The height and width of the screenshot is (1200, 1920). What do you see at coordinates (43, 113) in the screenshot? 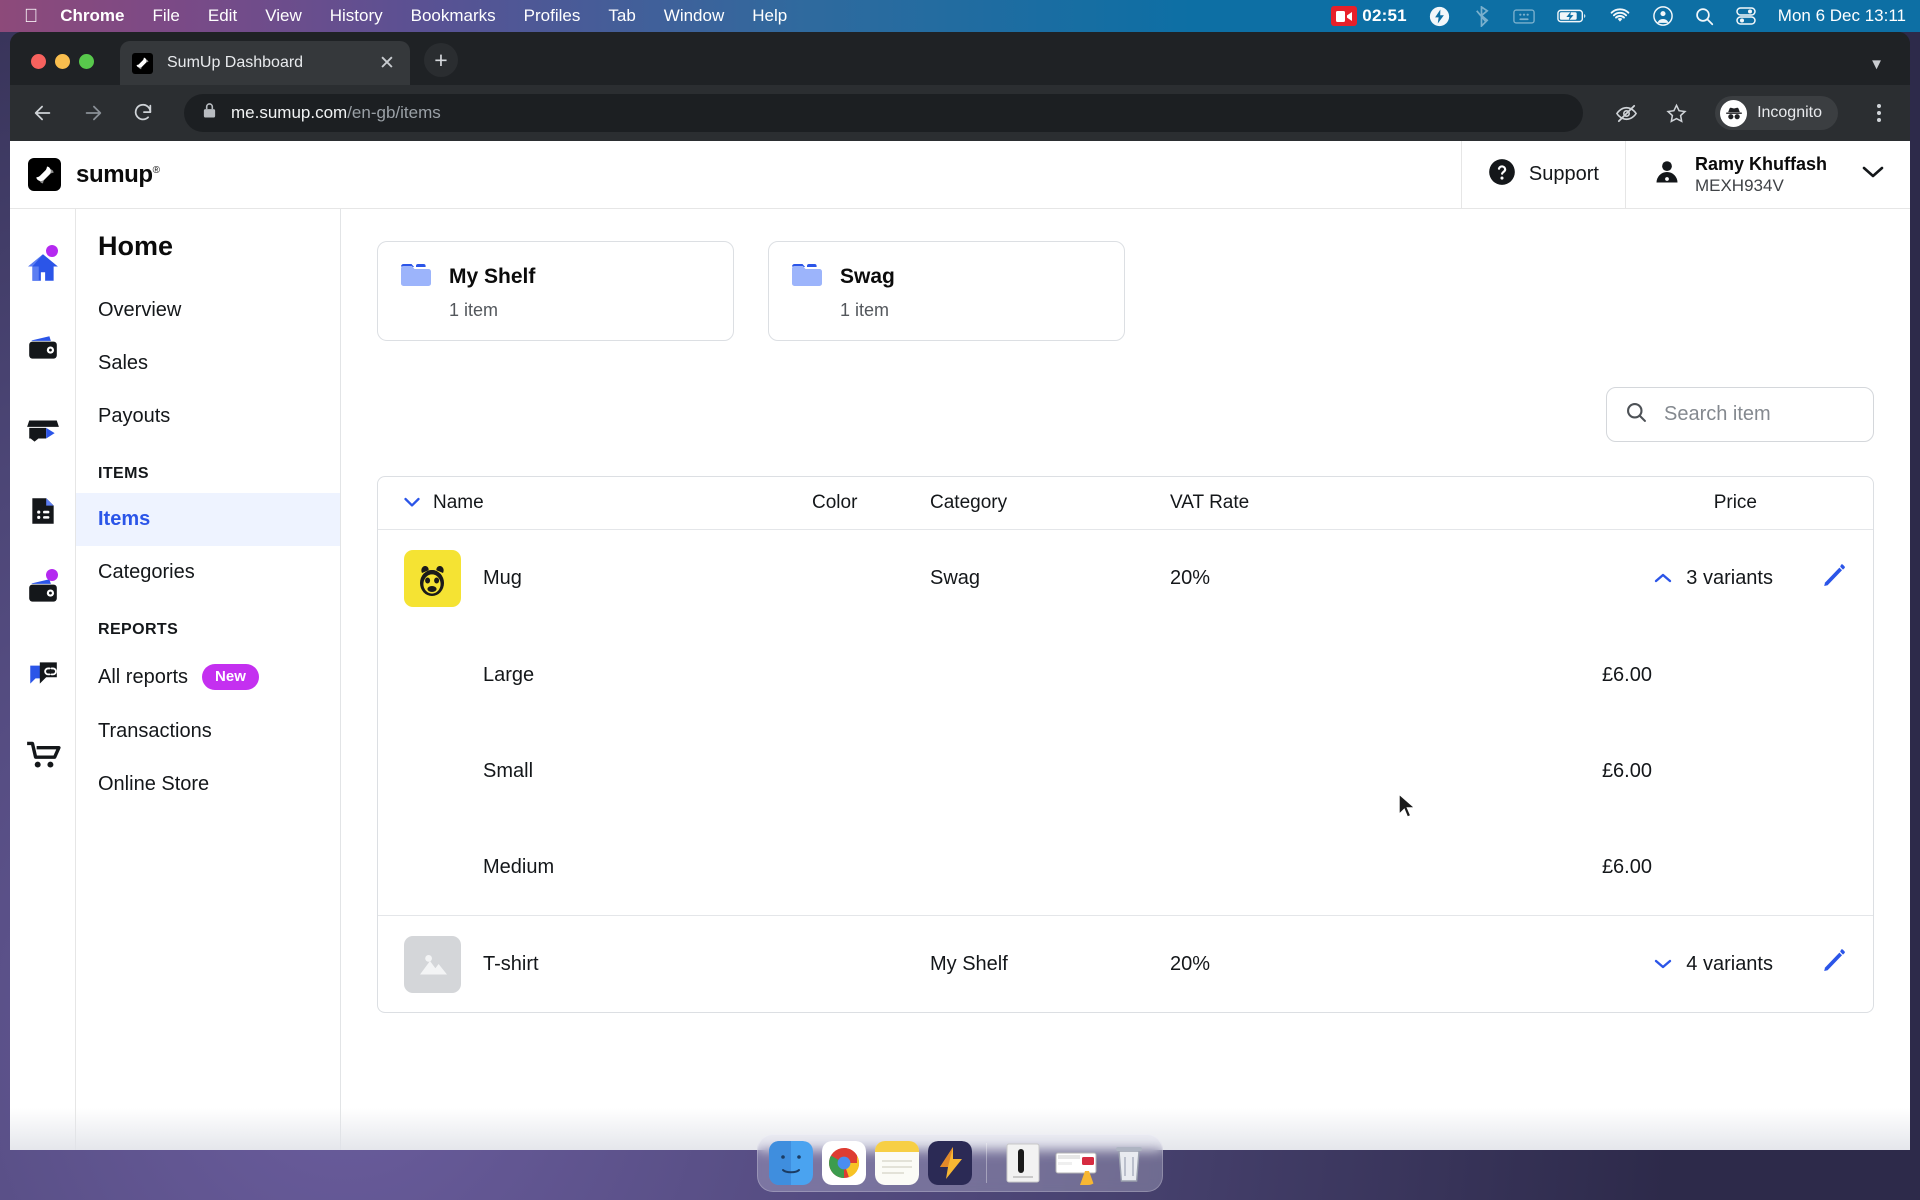
I see `arrow-left-icon` at bounding box center [43, 113].